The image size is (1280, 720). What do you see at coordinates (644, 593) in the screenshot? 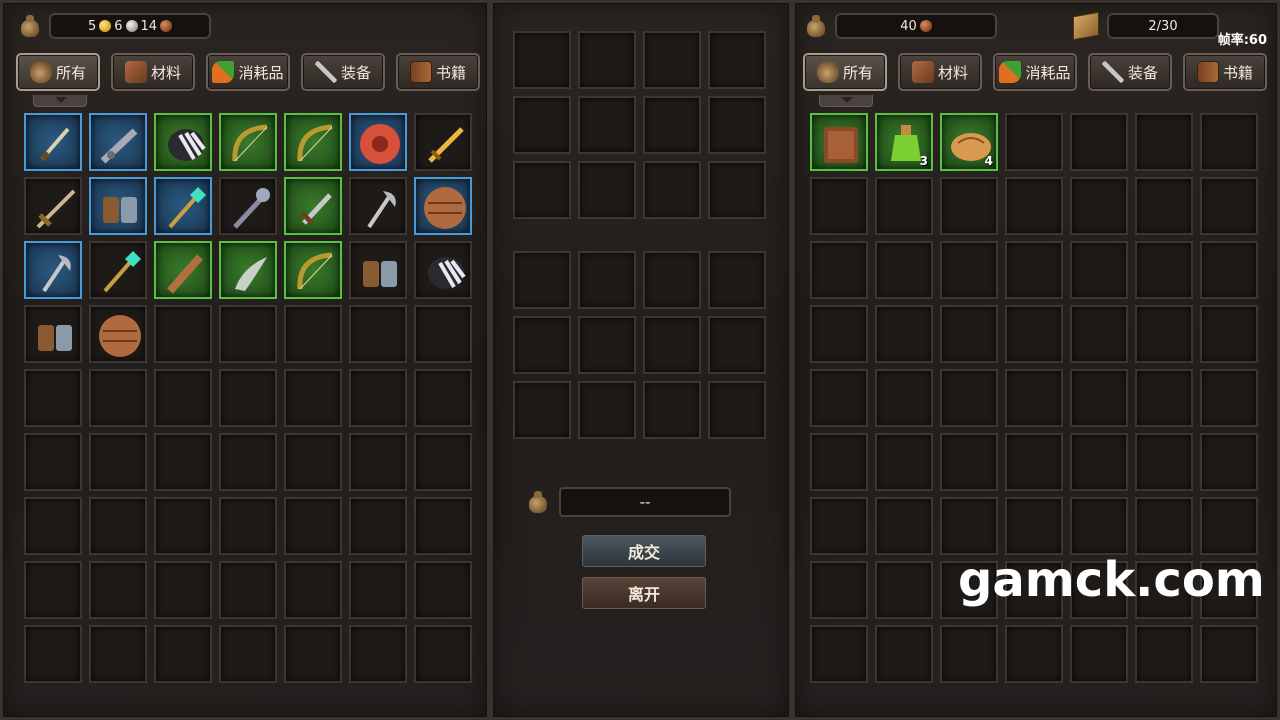
I see `leave-button: 离开` at bounding box center [644, 593].